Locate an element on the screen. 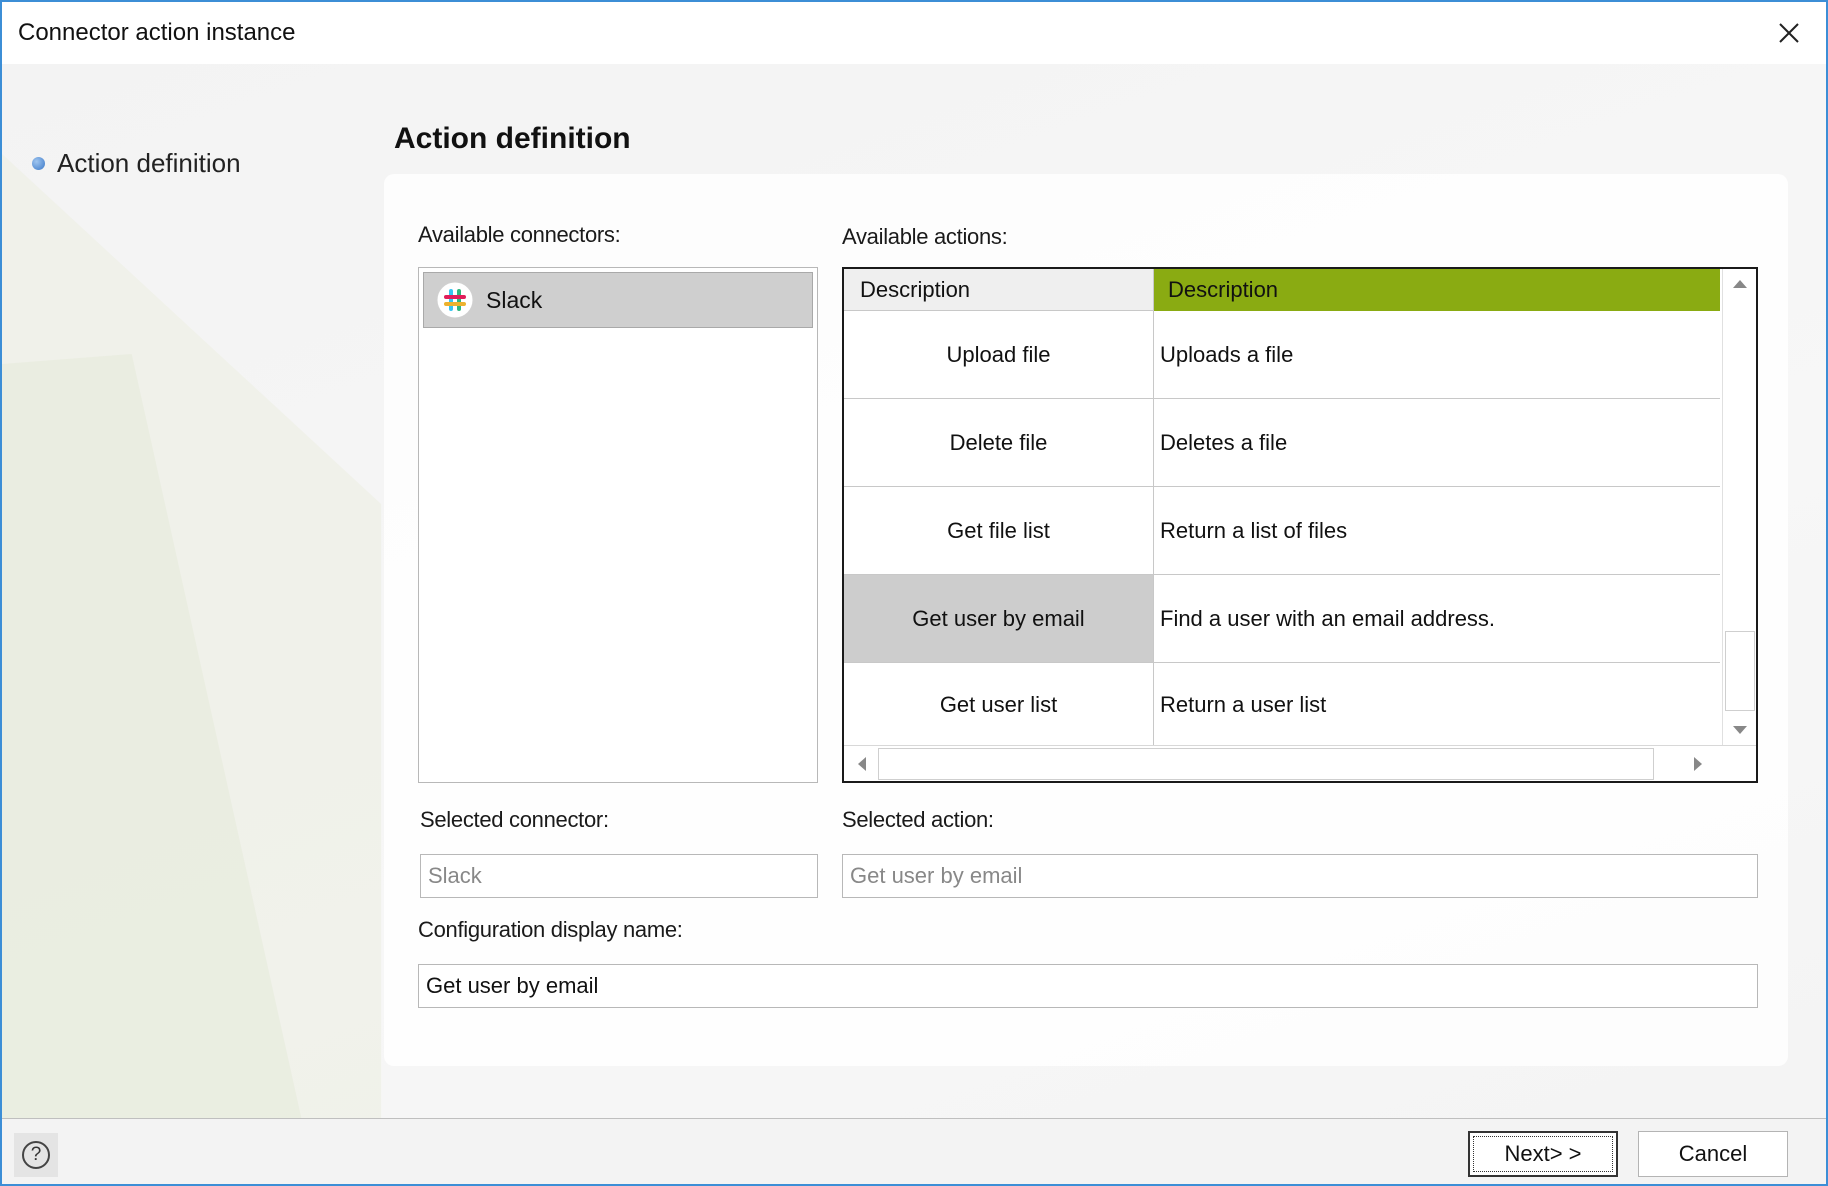 This screenshot has height=1186, width=1828. scroll-down-icon is located at coordinates (1740, 730).